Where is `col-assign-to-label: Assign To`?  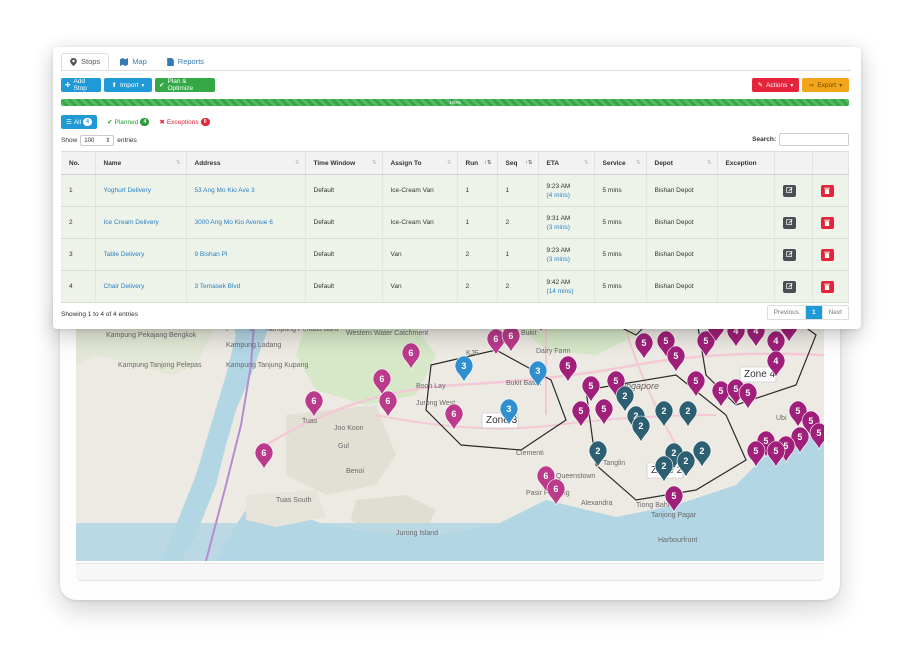 col-assign-to-label: Assign To is located at coordinates (406, 163).